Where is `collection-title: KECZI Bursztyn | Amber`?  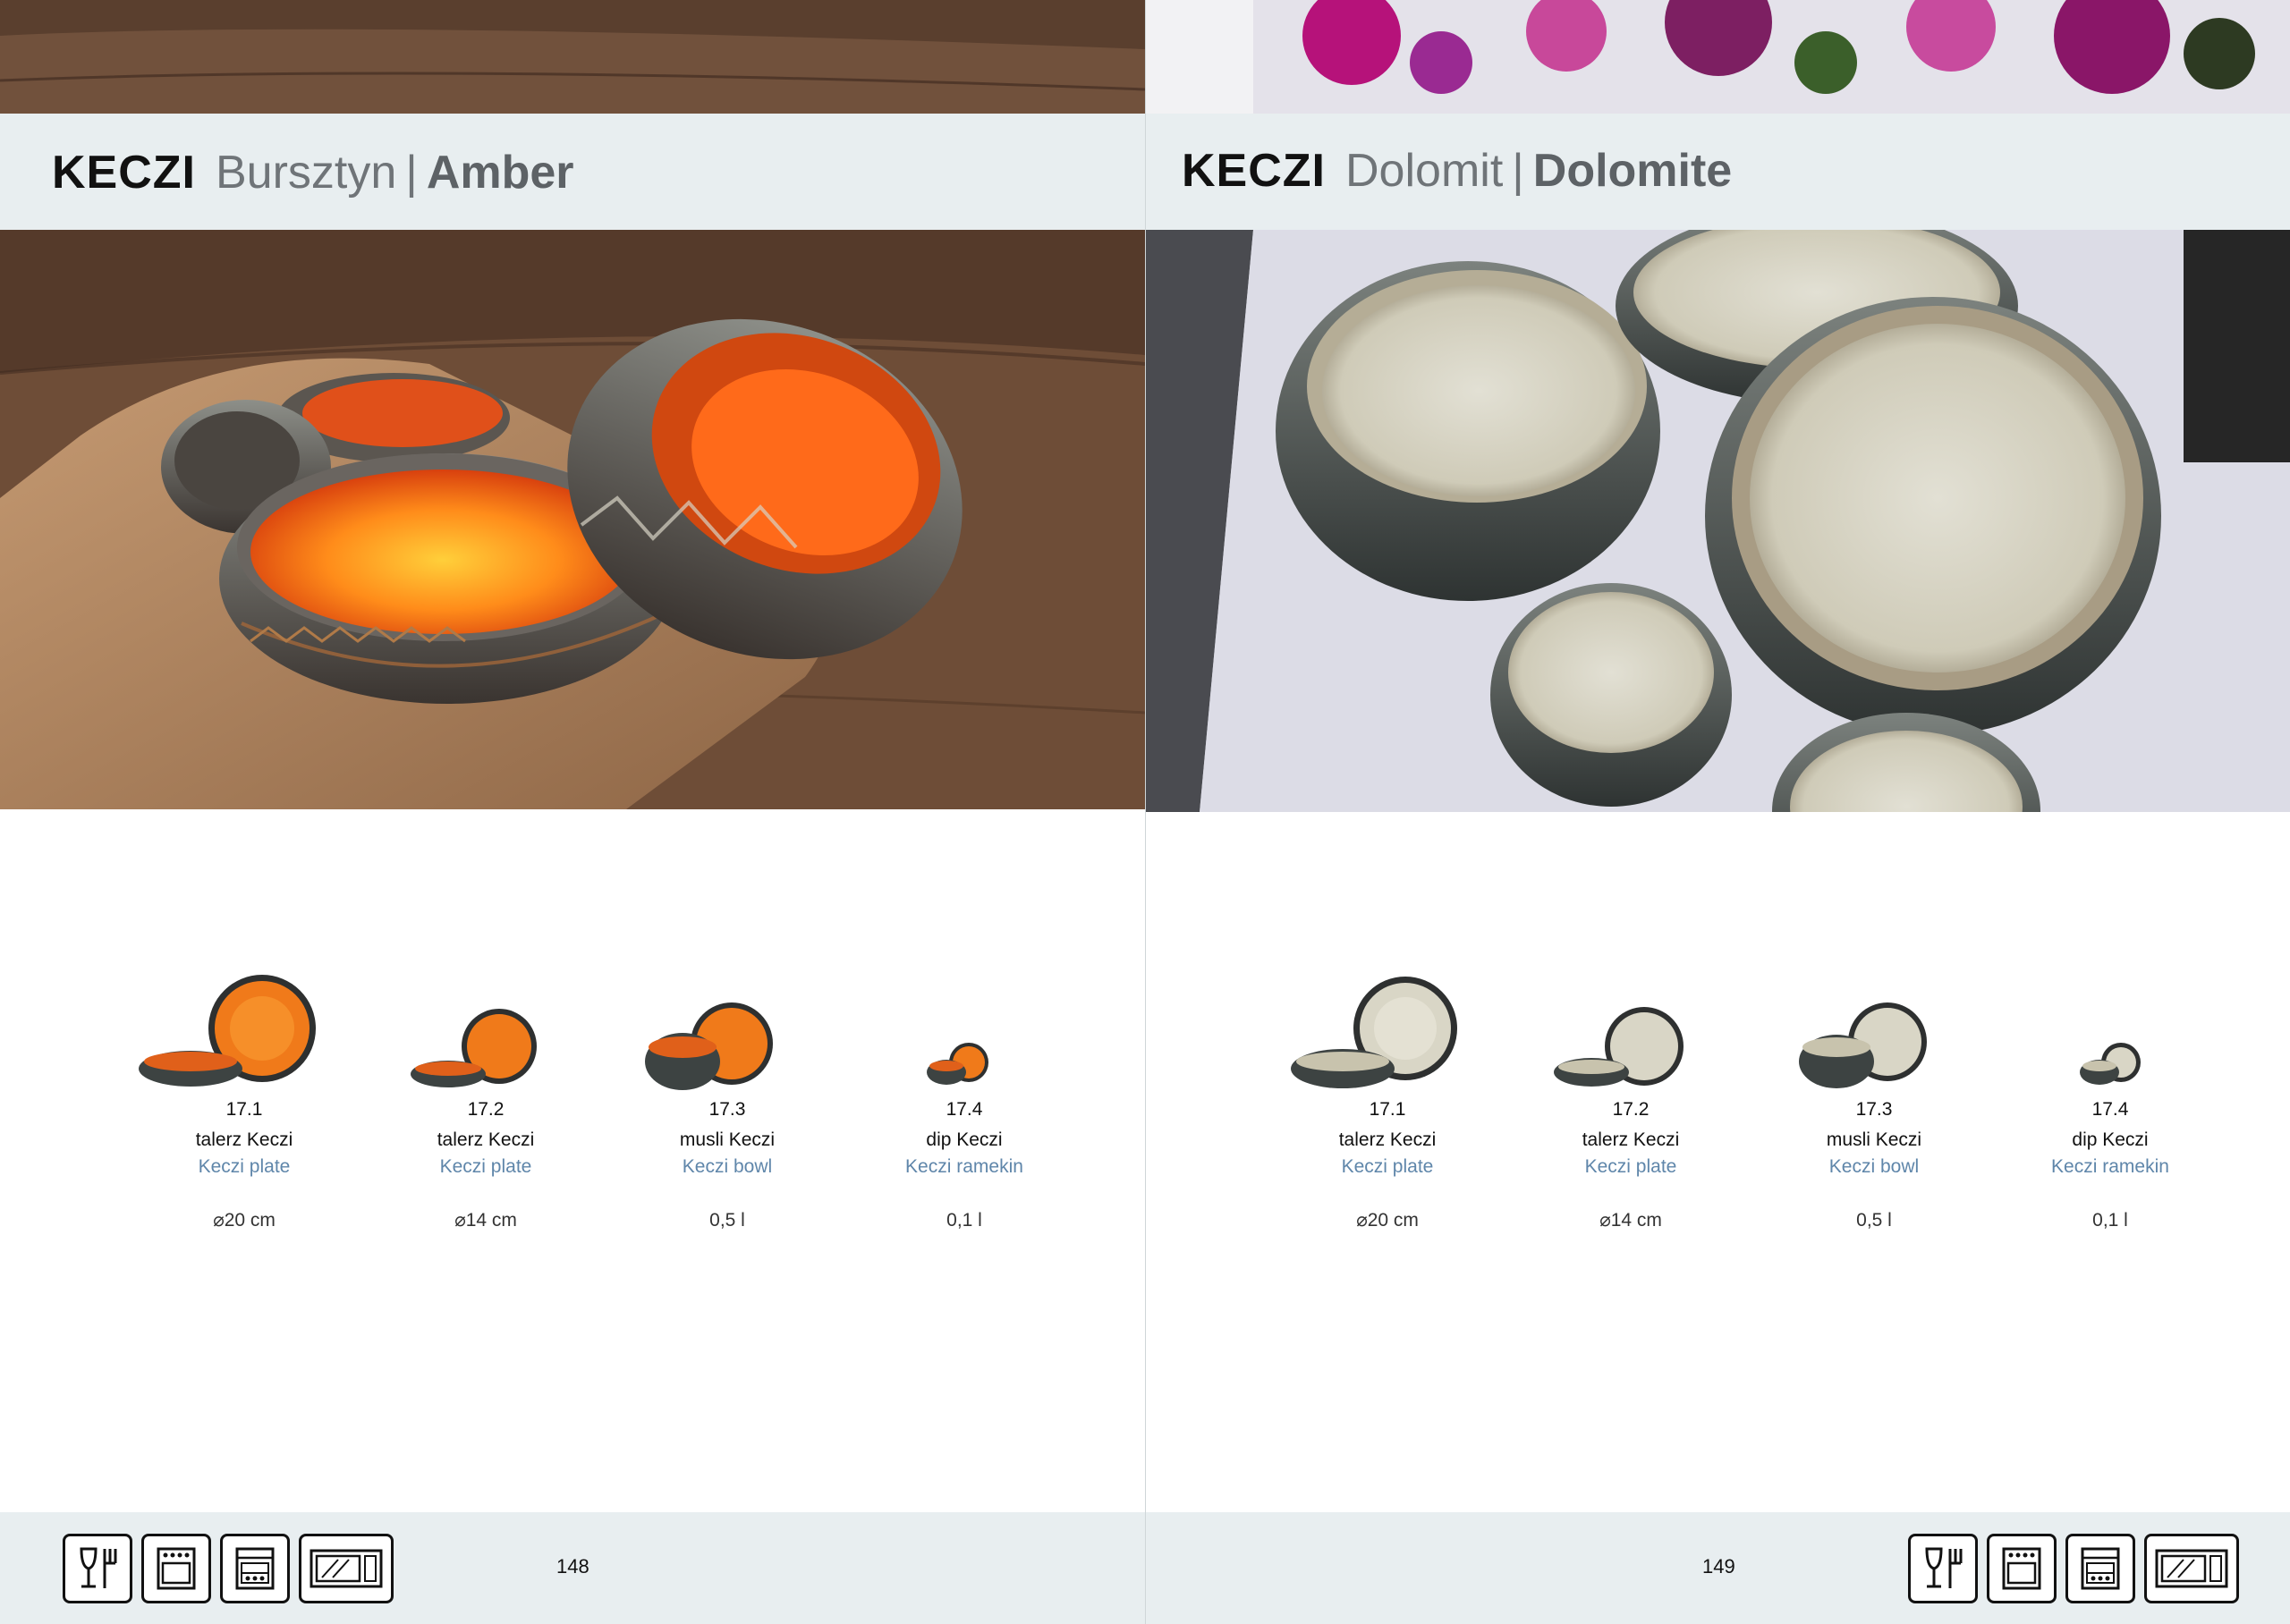
collection-title: KECZI Bursztyn | Amber is located at coordinates (313, 173).